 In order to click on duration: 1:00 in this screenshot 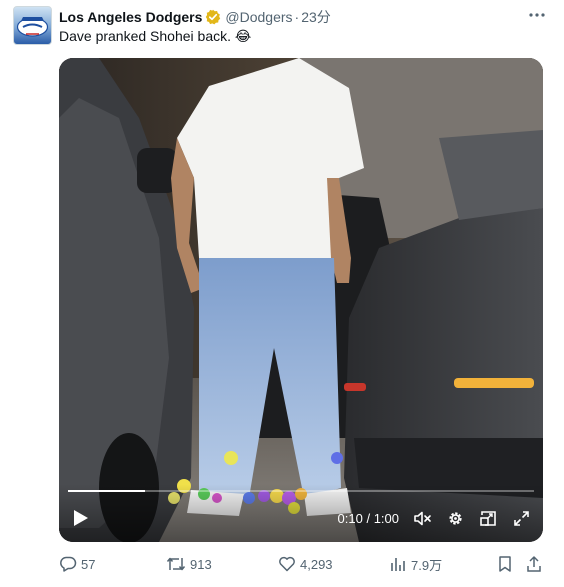, I will do `click(386, 518)`.